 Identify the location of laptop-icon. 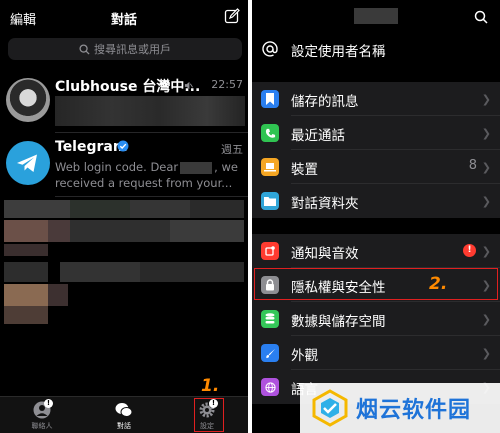
(270, 167).